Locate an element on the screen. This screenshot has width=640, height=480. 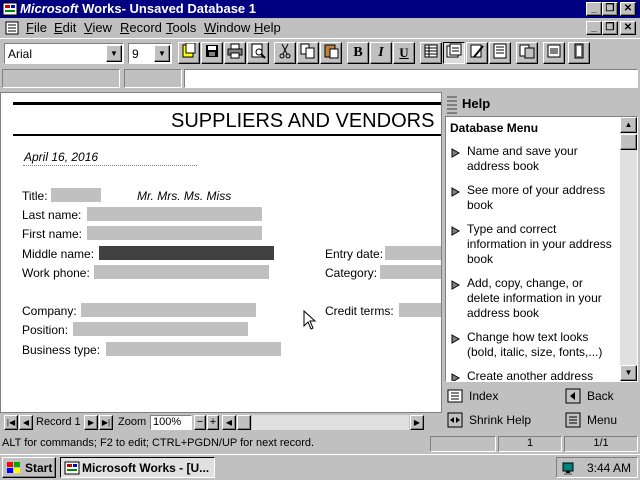
middle-name-field is located at coordinates (186, 253).